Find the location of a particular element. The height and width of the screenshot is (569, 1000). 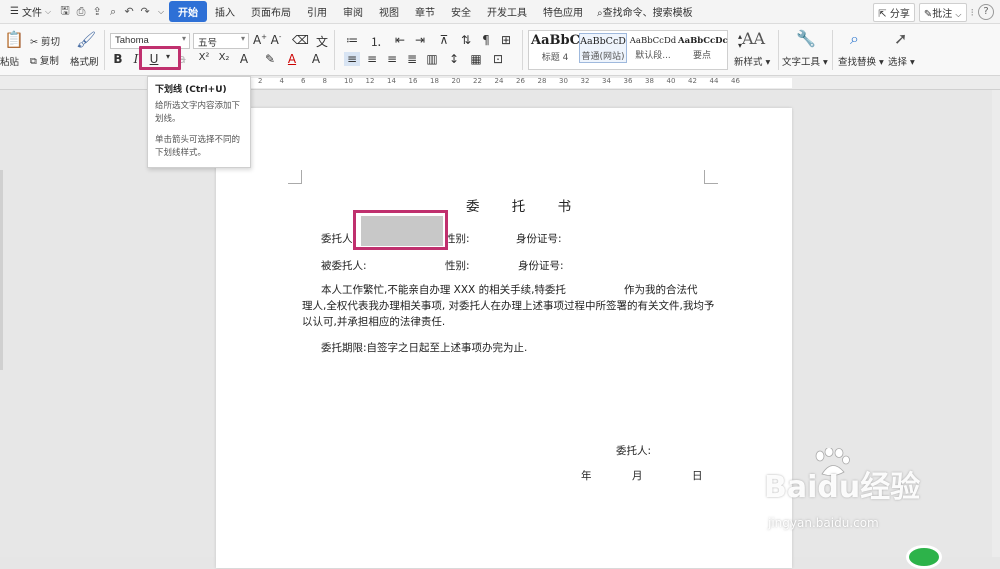

numbered-list-icon: ⒈ is located at coordinates (376, 41).